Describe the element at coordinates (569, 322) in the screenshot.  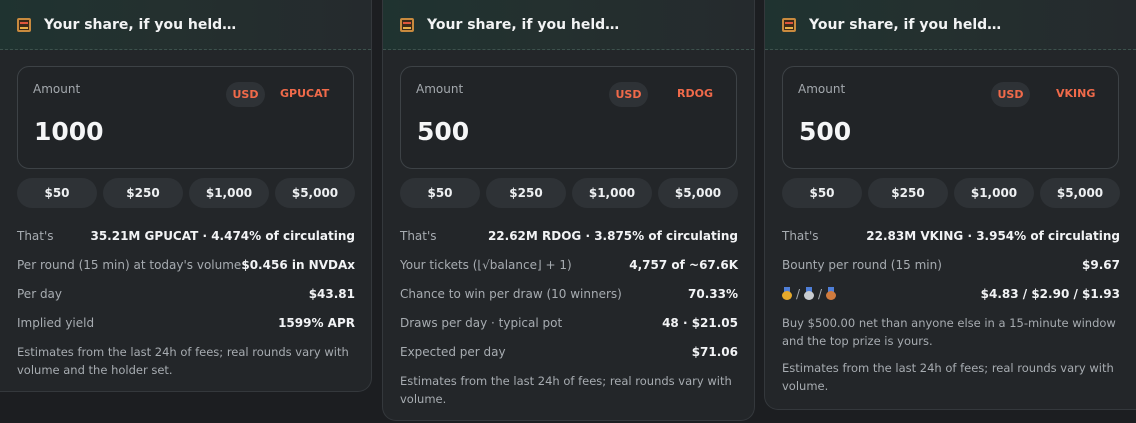
I see `stat-row: Draws per day · typical pot 48 · $21.05` at that location.